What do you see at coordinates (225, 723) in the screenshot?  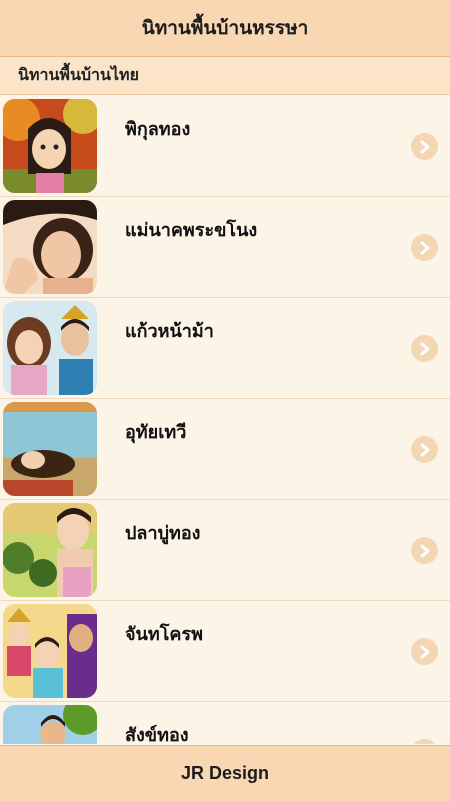 I see `list-item-story-7: สังข์ทอง` at bounding box center [225, 723].